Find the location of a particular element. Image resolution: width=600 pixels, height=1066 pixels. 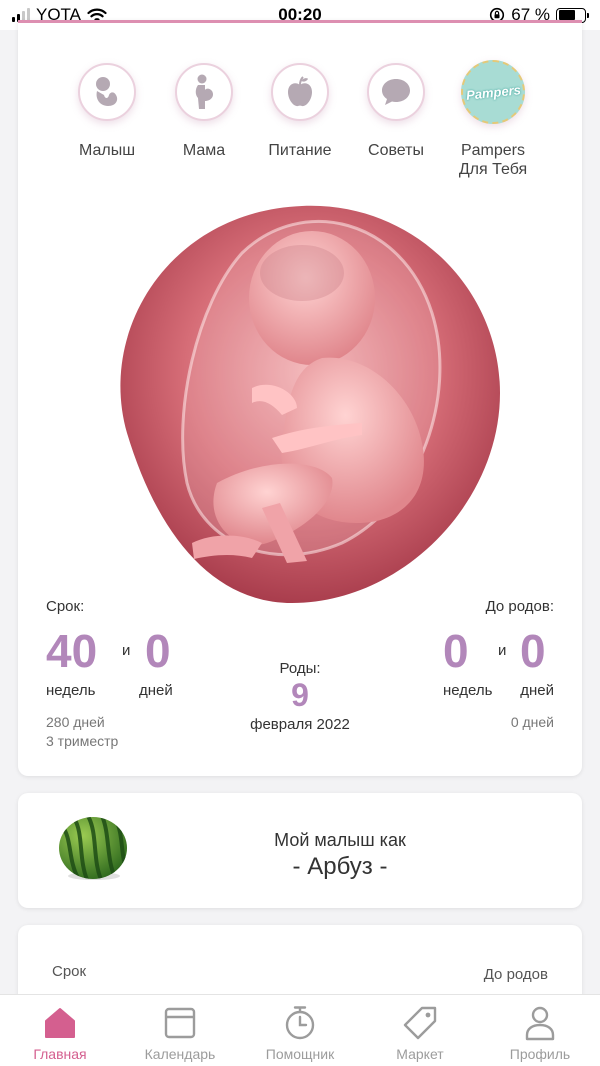

fruit-name: - Арбуз - is located at coordinates (340, 866).